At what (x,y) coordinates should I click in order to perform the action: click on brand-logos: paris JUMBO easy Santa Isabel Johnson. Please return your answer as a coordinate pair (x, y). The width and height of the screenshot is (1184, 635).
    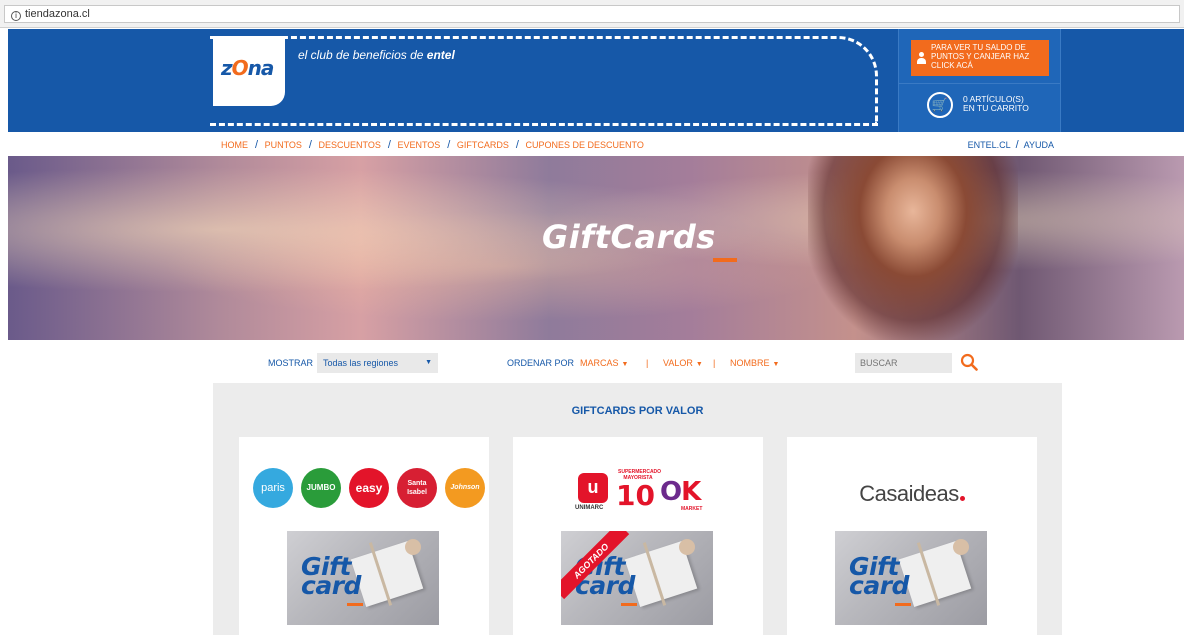
    Looking at the image, I should click on (364, 490).